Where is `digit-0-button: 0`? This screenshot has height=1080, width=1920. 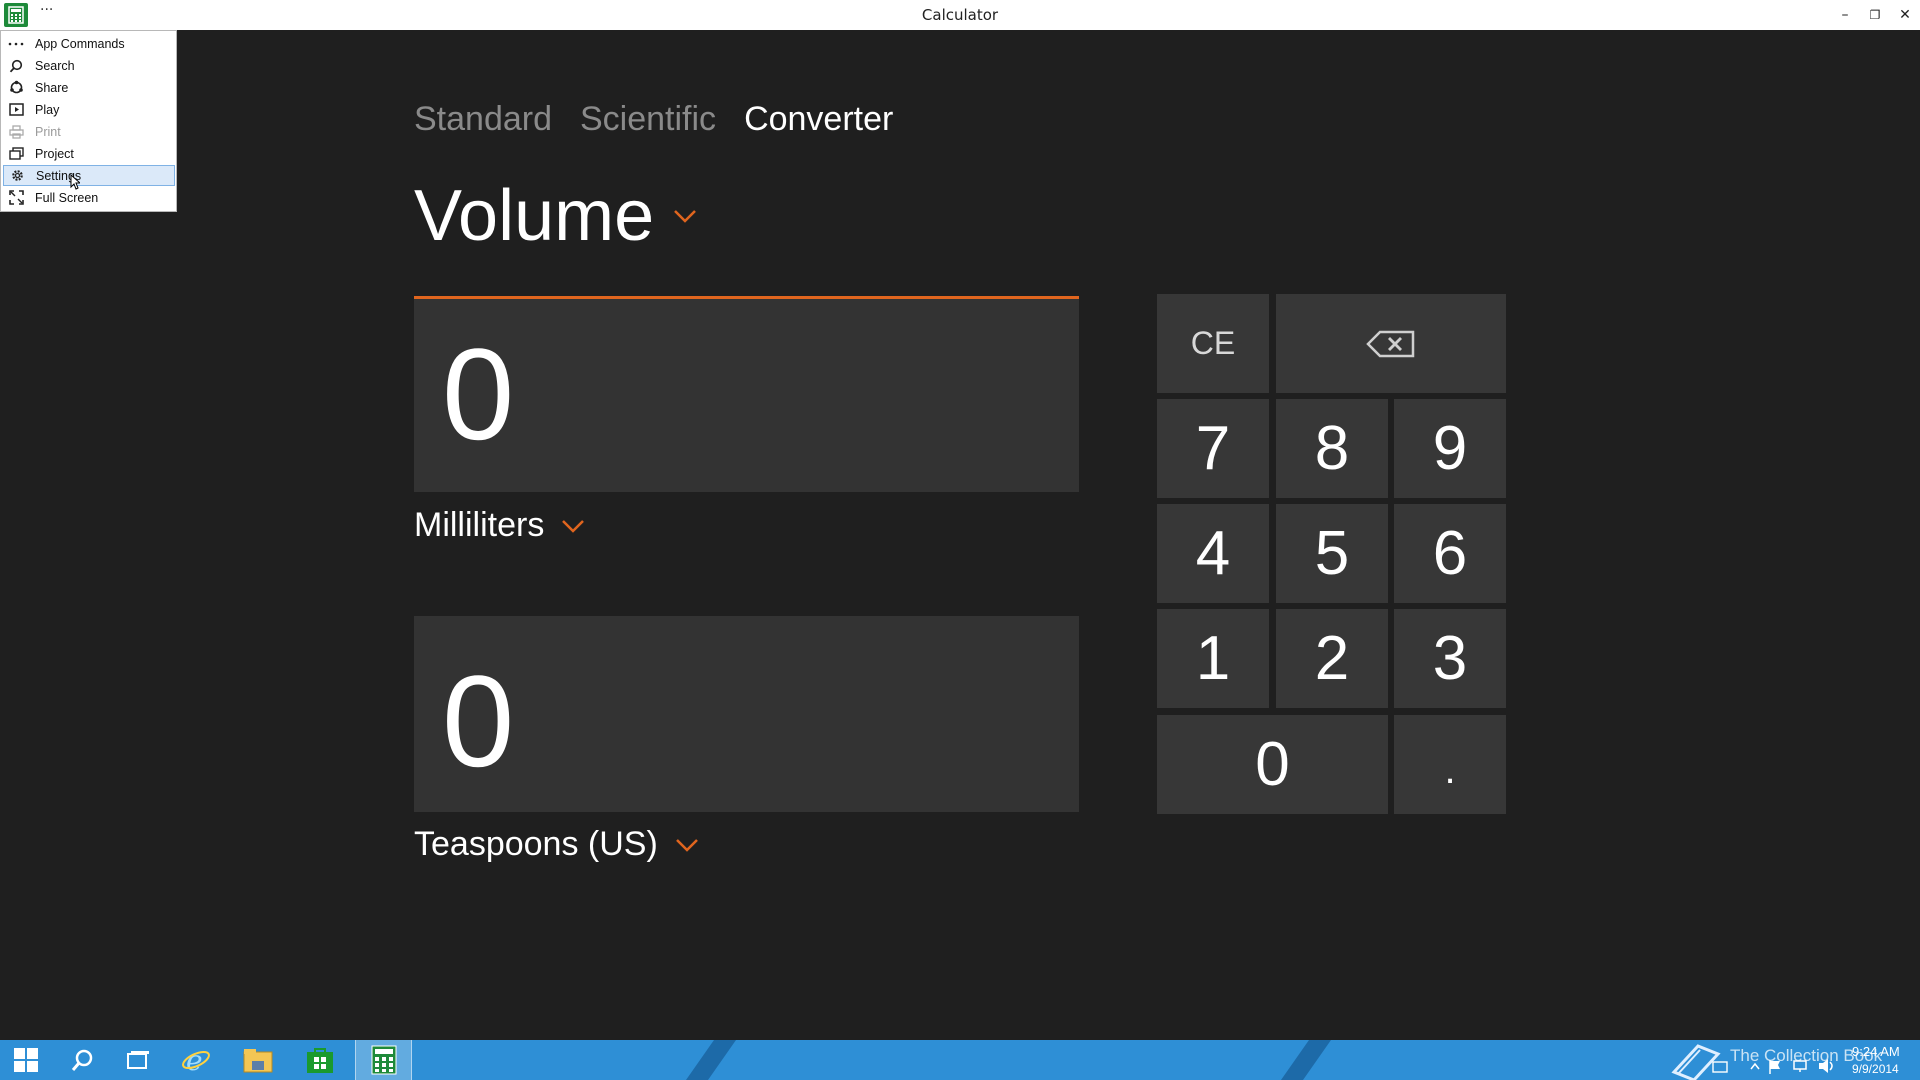
digit-0-button: 0 is located at coordinates (1272, 764).